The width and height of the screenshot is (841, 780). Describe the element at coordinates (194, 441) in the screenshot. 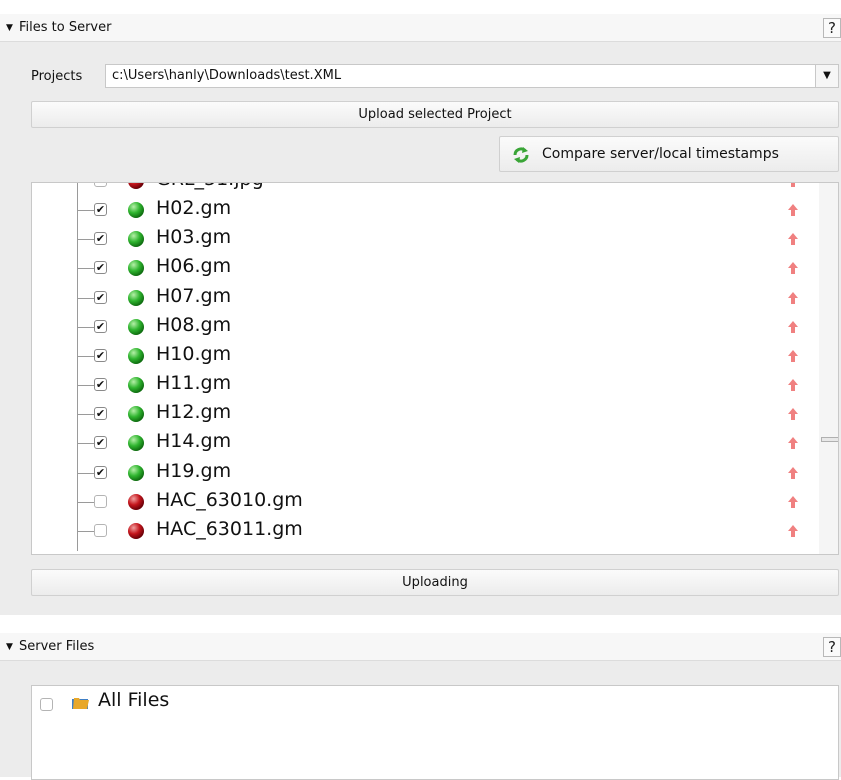

I see `file-name: H14.gm` at that location.